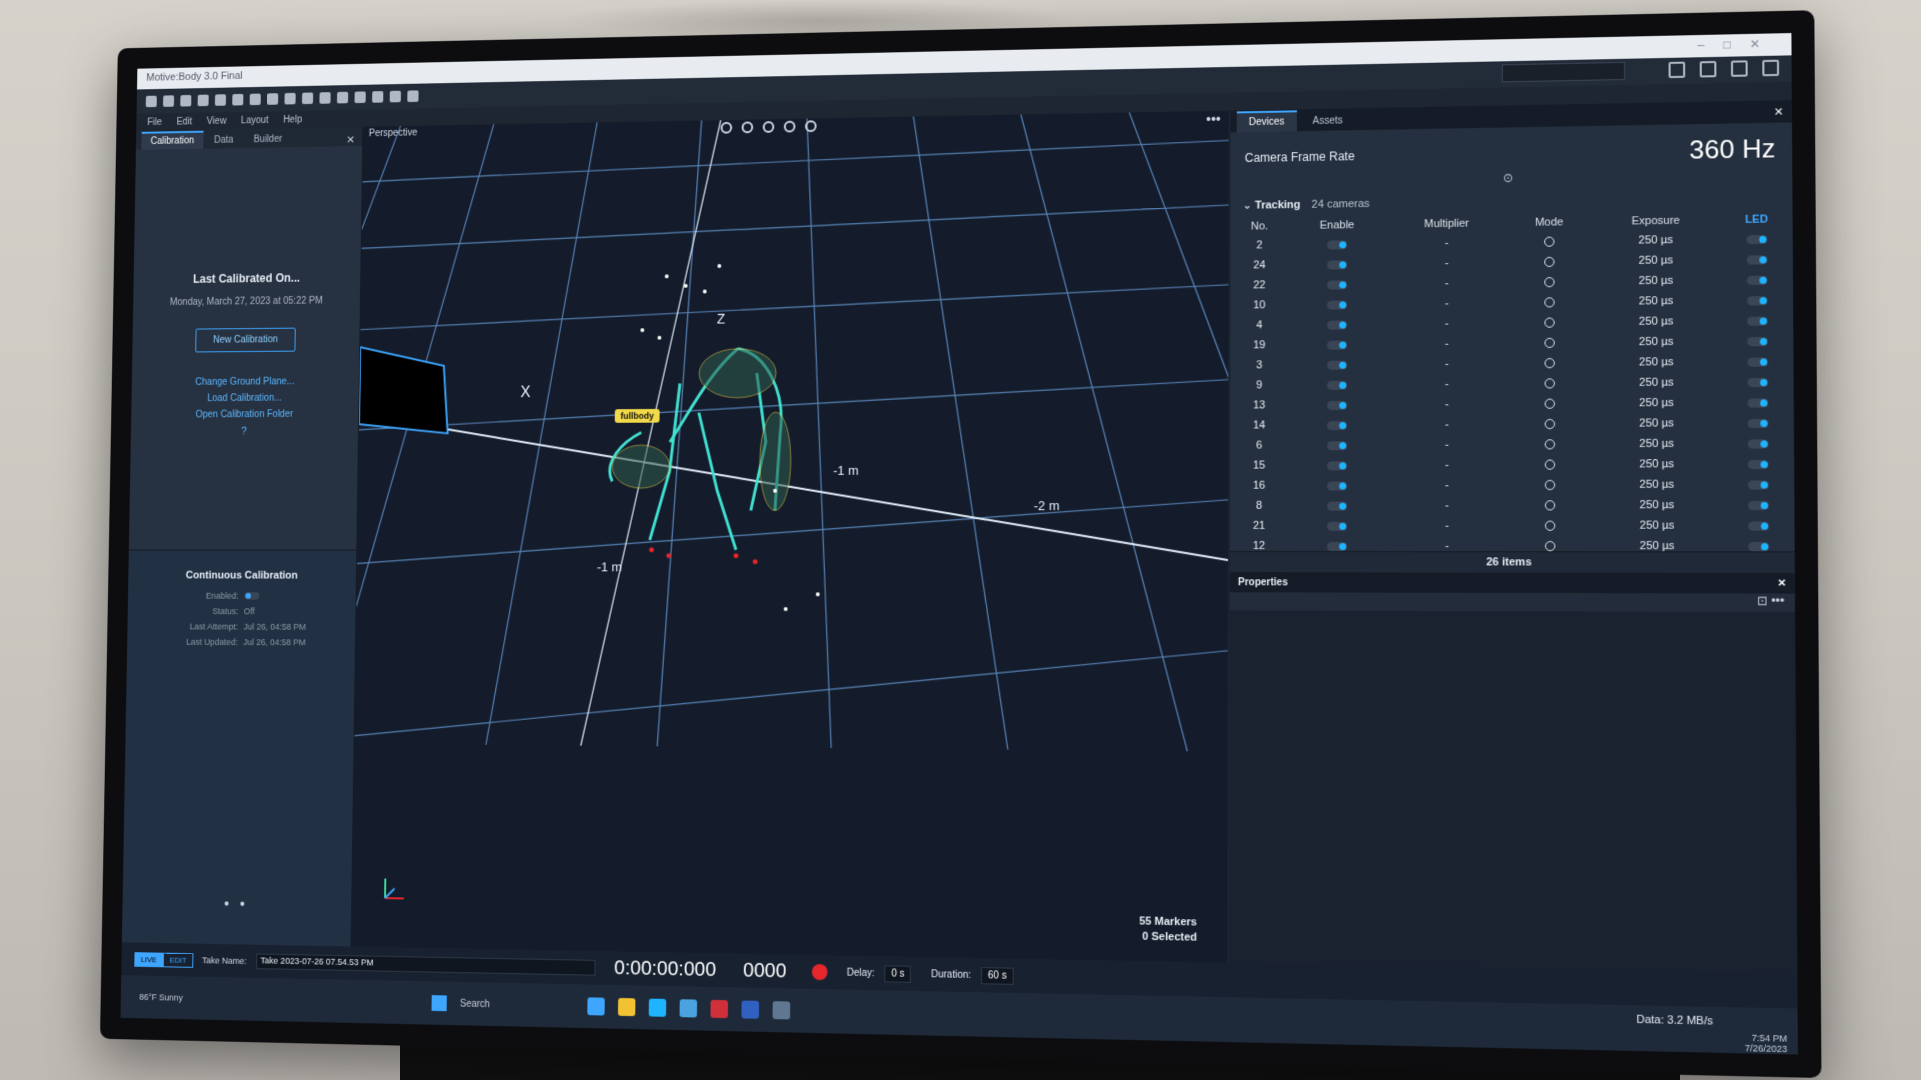  What do you see at coordinates (267, 139) in the screenshot?
I see `tab-builder: Builder` at bounding box center [267, 139].